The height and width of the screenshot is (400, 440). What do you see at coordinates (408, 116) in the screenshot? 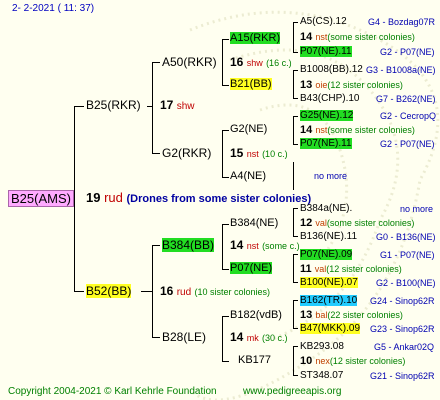
I see `gen4-6-ref: G2 - CecropQ` at bounding box center [408, 116].